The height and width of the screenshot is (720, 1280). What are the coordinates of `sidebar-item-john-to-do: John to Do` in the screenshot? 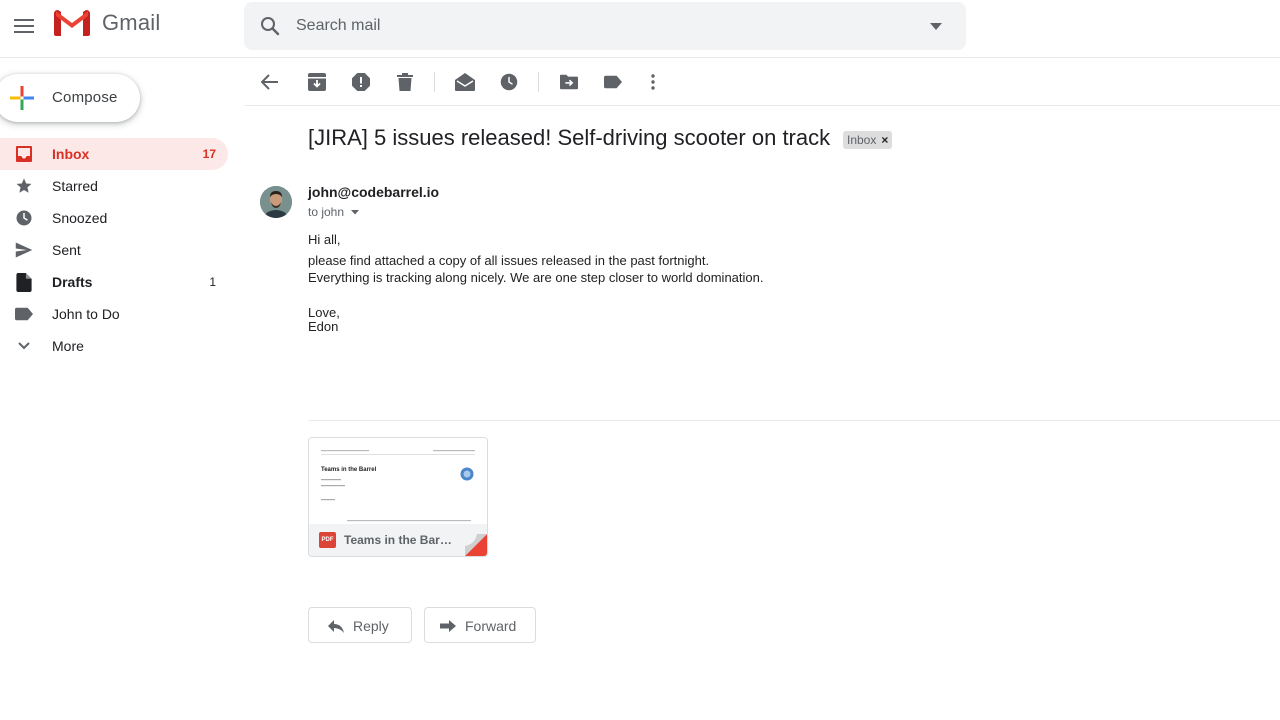 It's located at (114, 314).